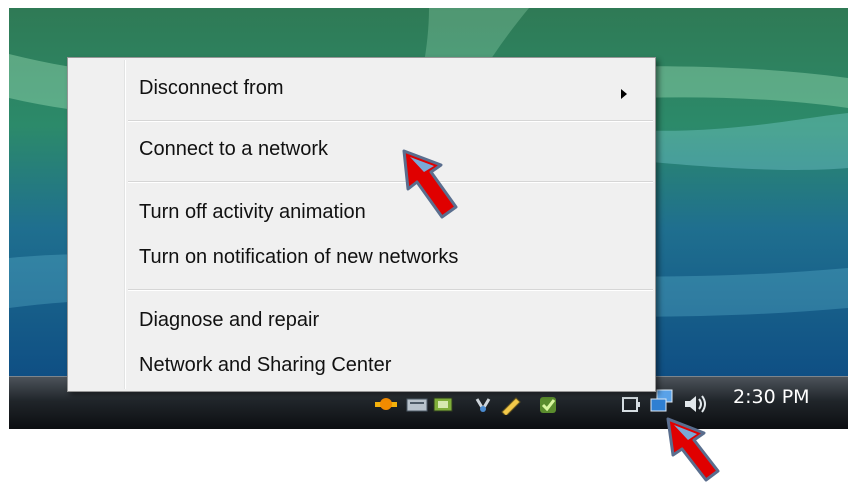  What do you see at coordinates (386, 404) in the screenshot?
I see `security-shield-icon` at bounding box center [386, 404].